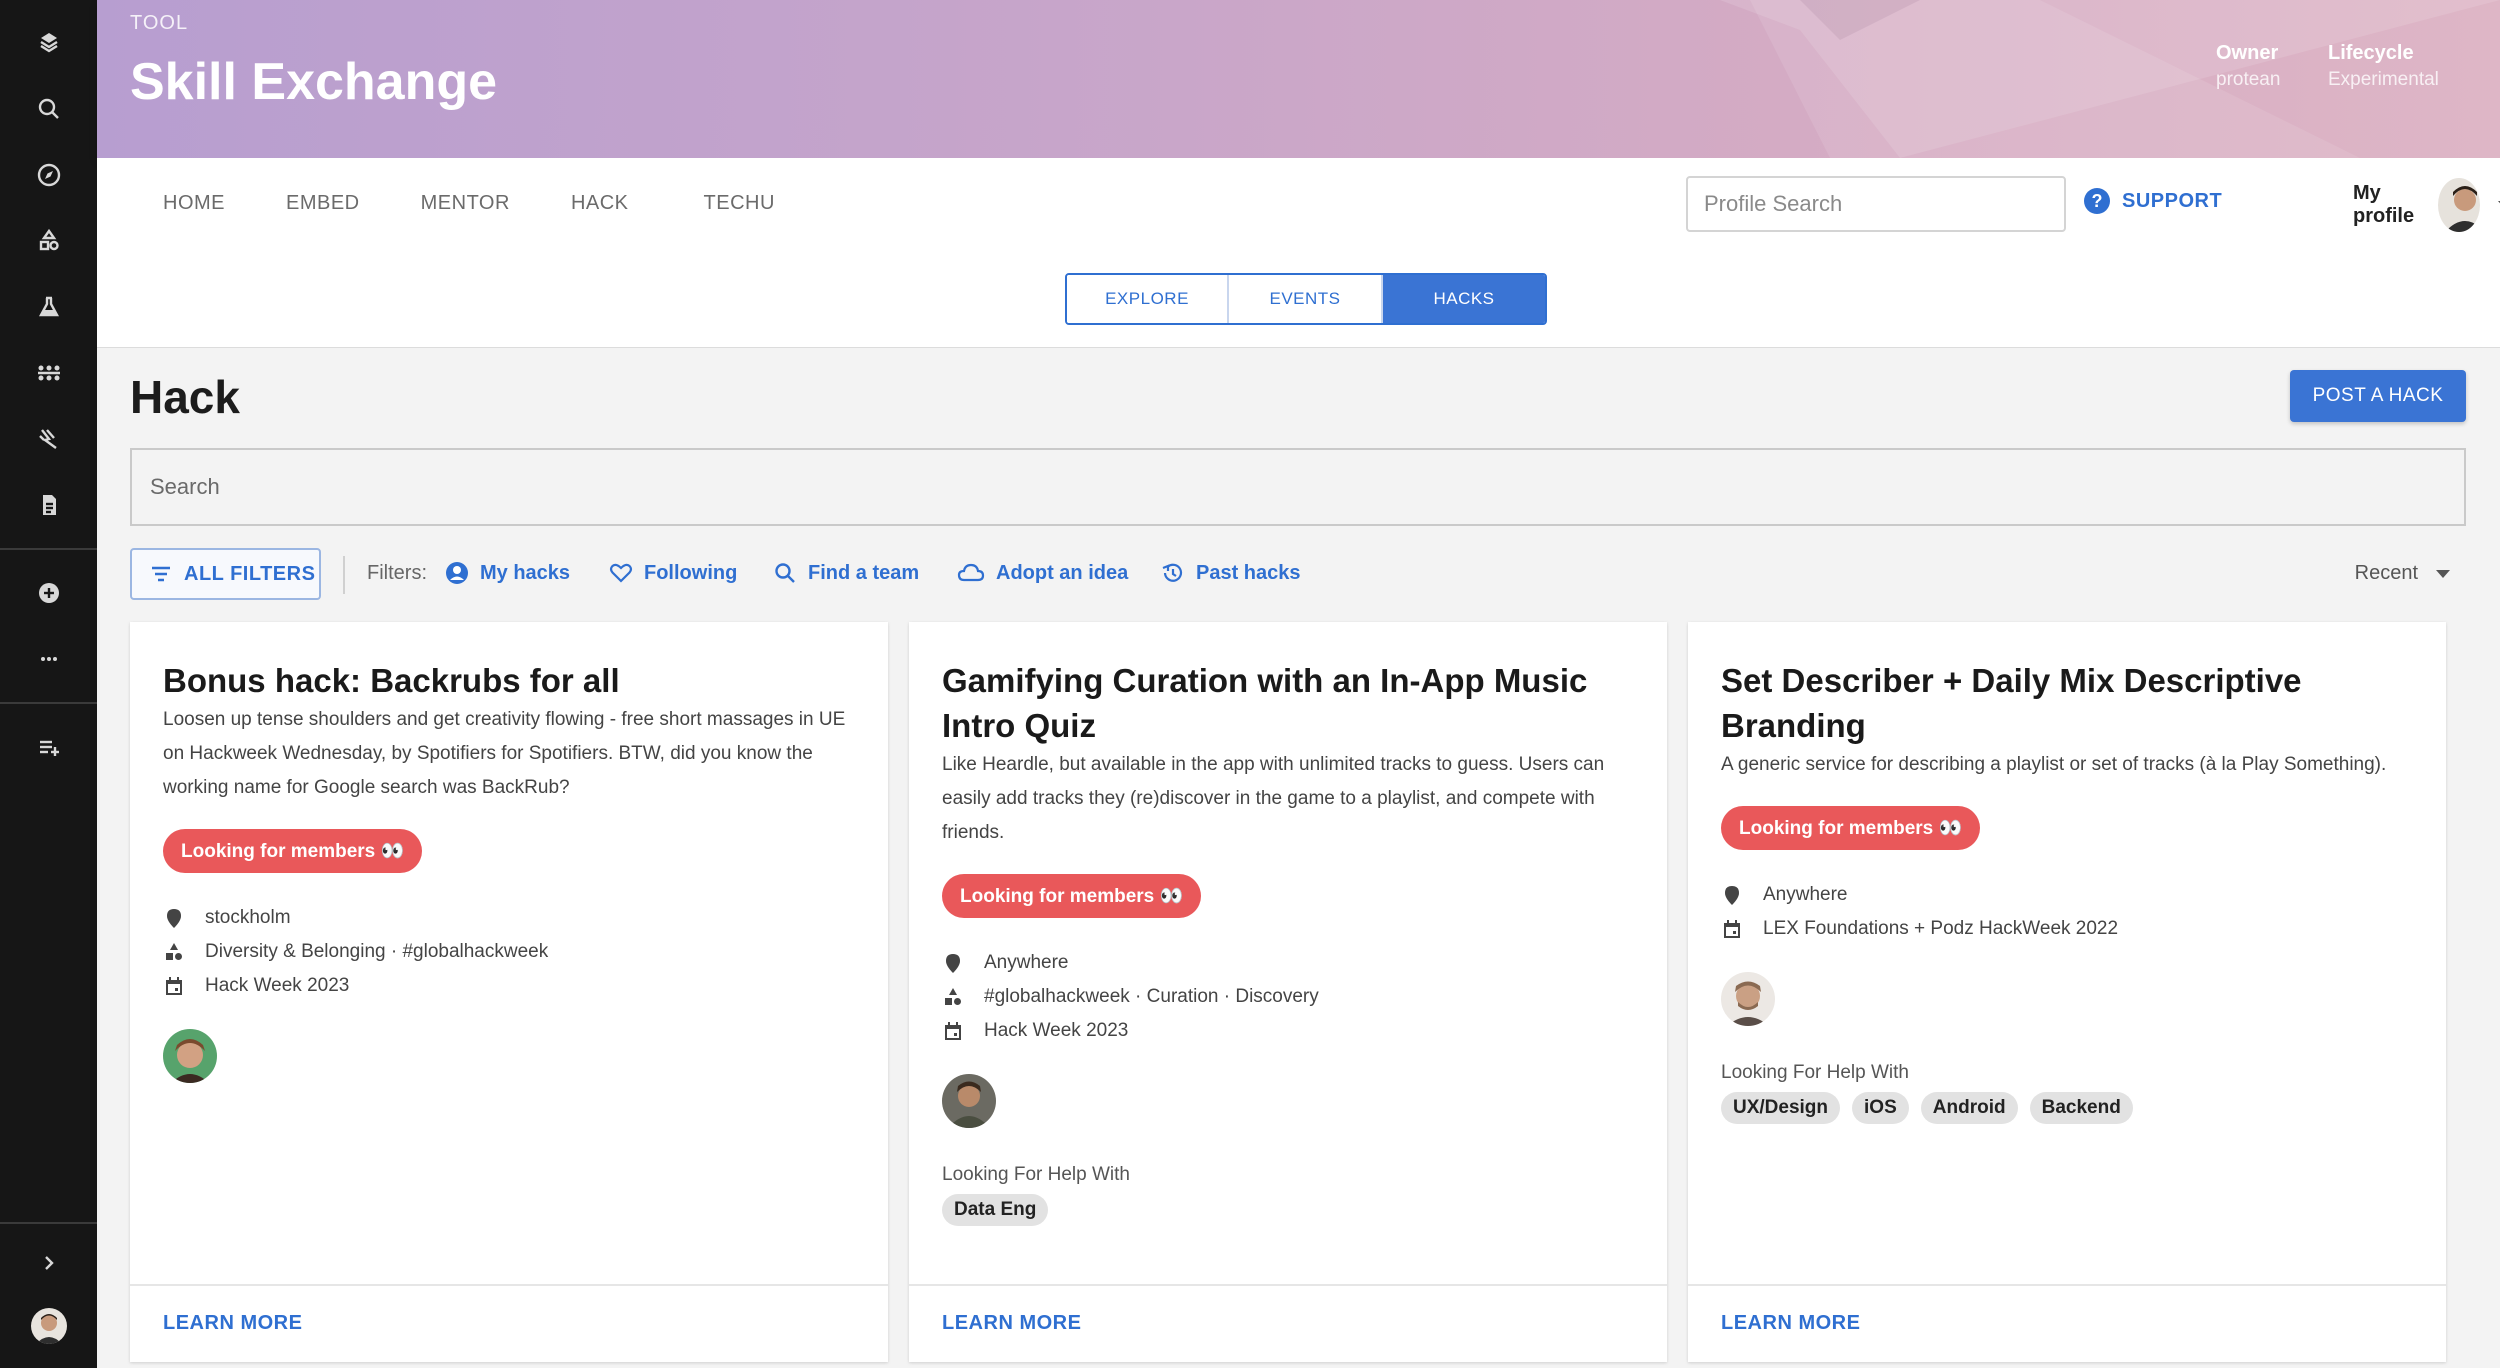 This screenshot has height=1368, width=2500. Describe the element at coordinates (525, 572) in the screenshot. I see `filter-my-hacks-label: My hacks` at that location.